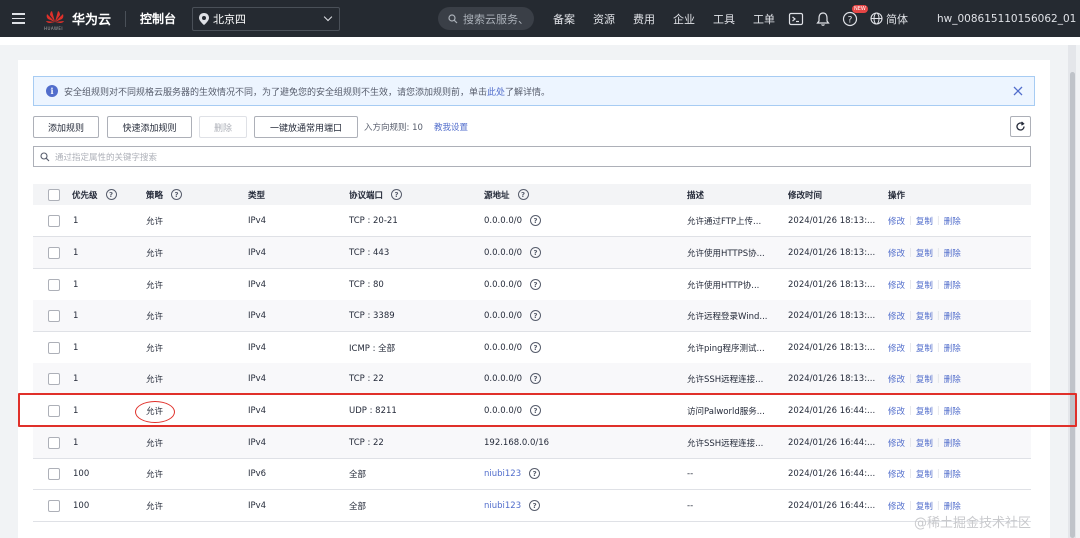 The width and height of the screenshot is (1080, 538). I want to click on alert-tail: 了解详情。, so click(528, 92).